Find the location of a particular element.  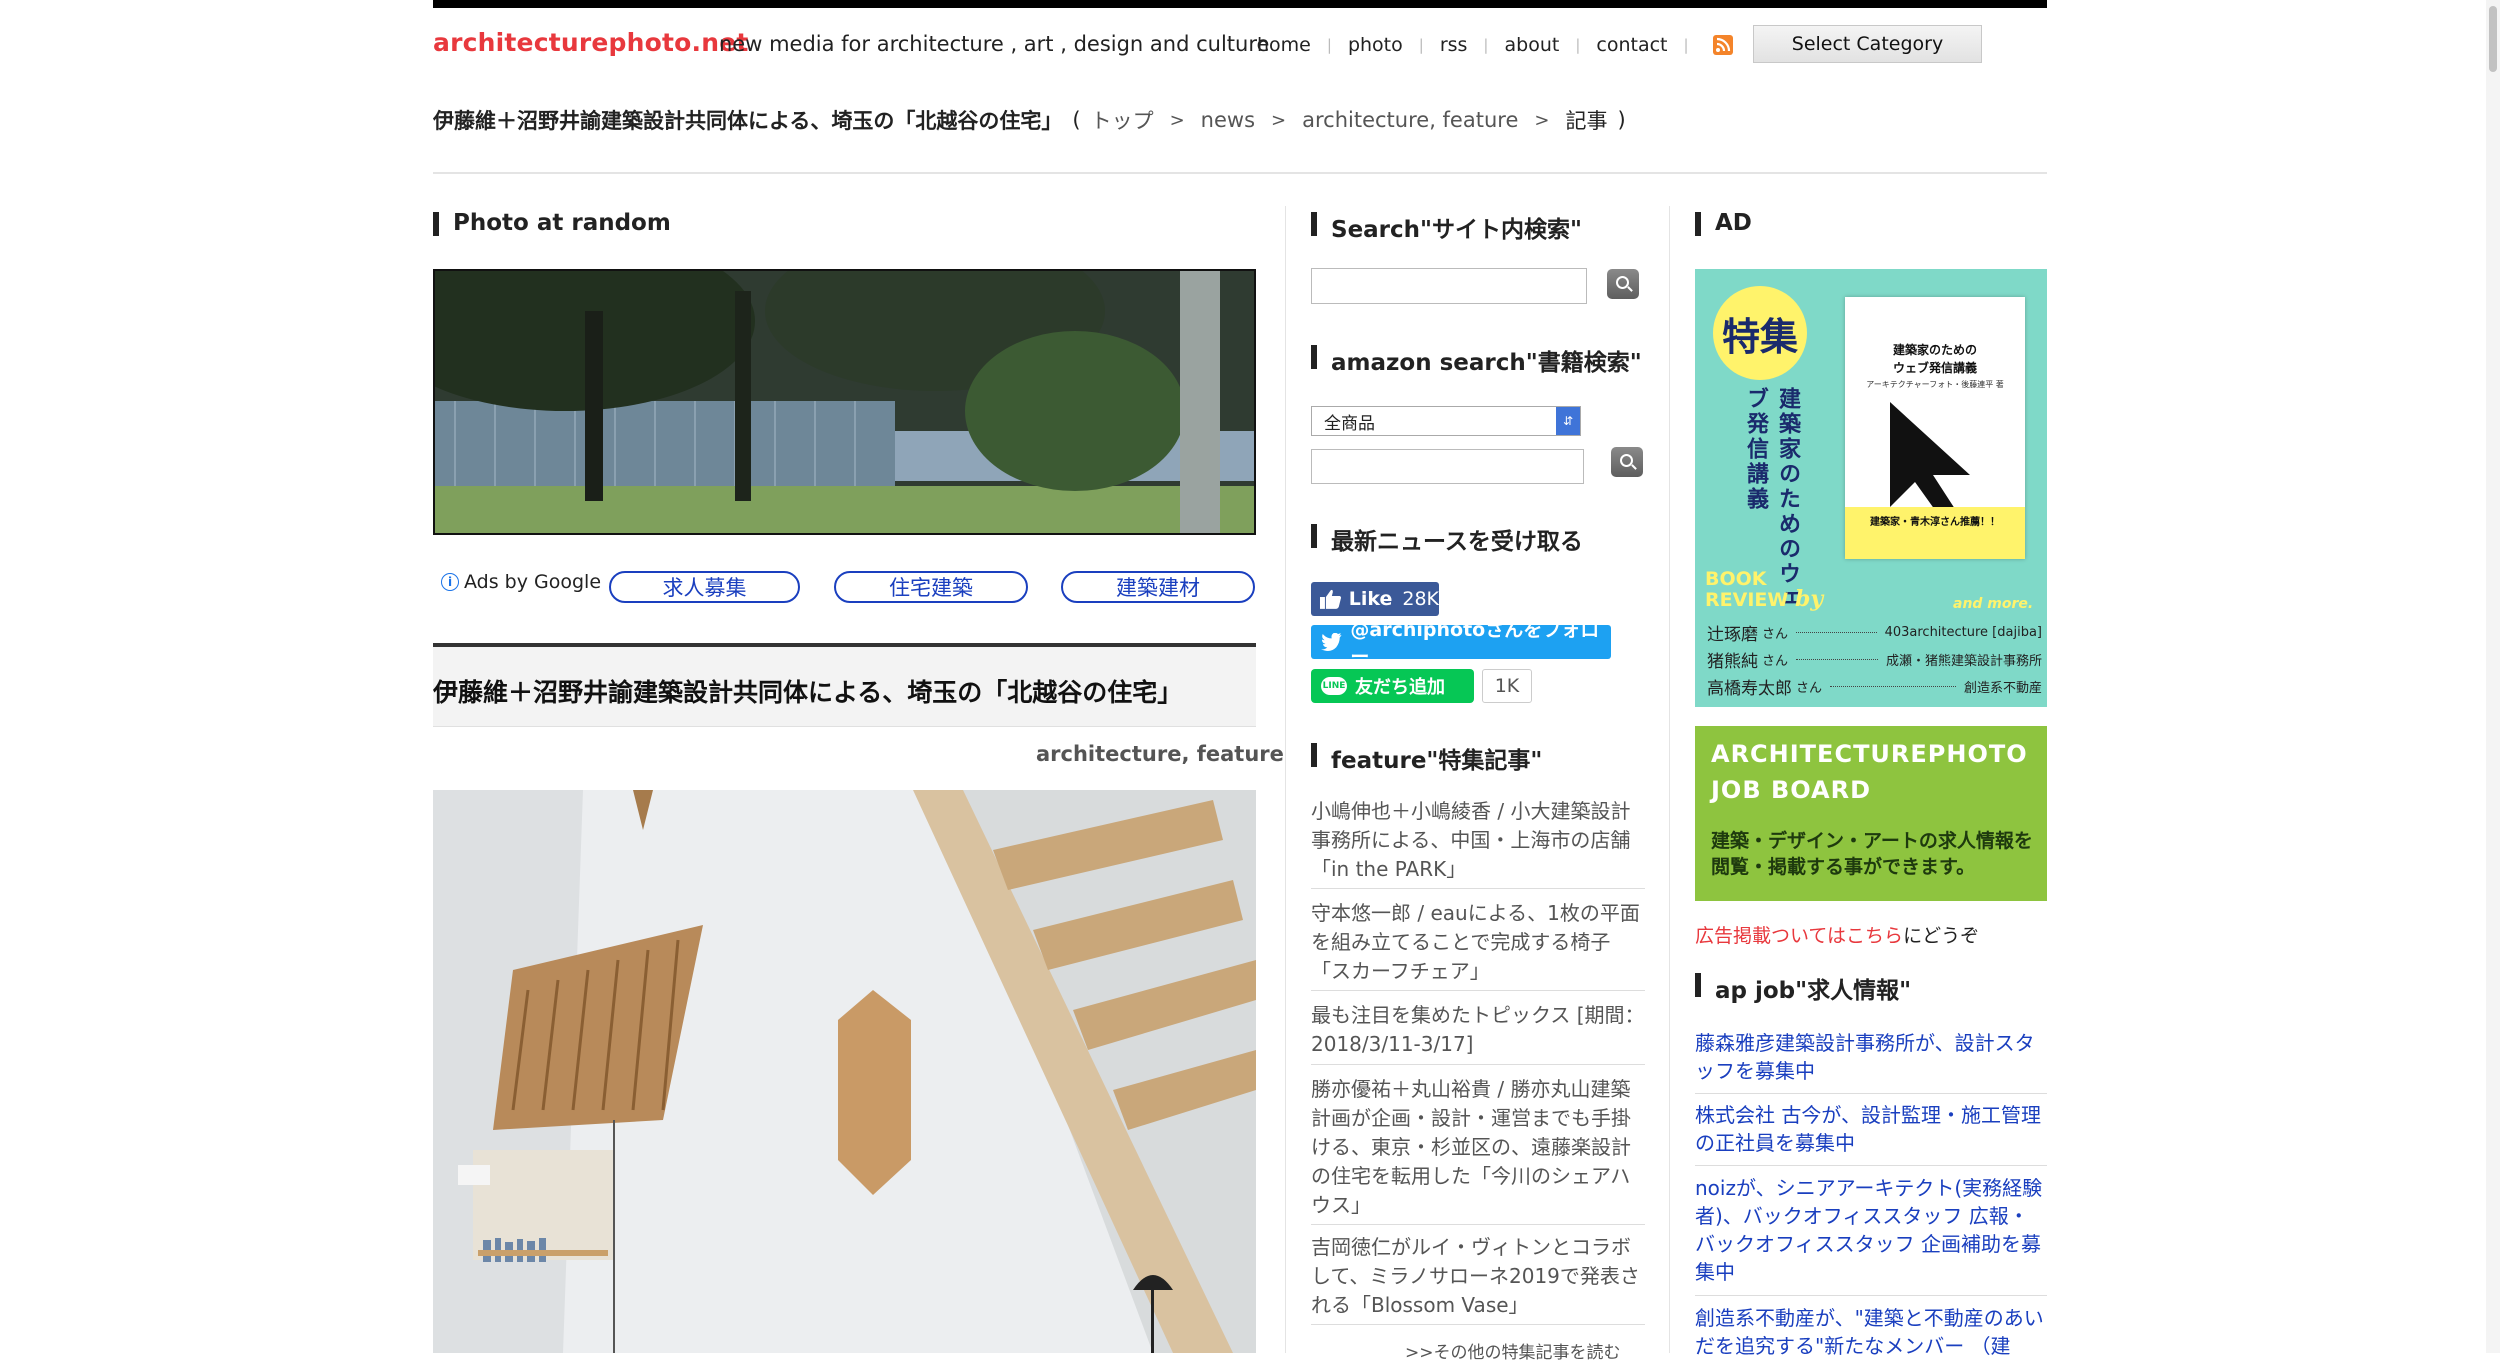

ad-notice-link: 広告掲載ついてはこちら is located at coordinates (1799, 936).